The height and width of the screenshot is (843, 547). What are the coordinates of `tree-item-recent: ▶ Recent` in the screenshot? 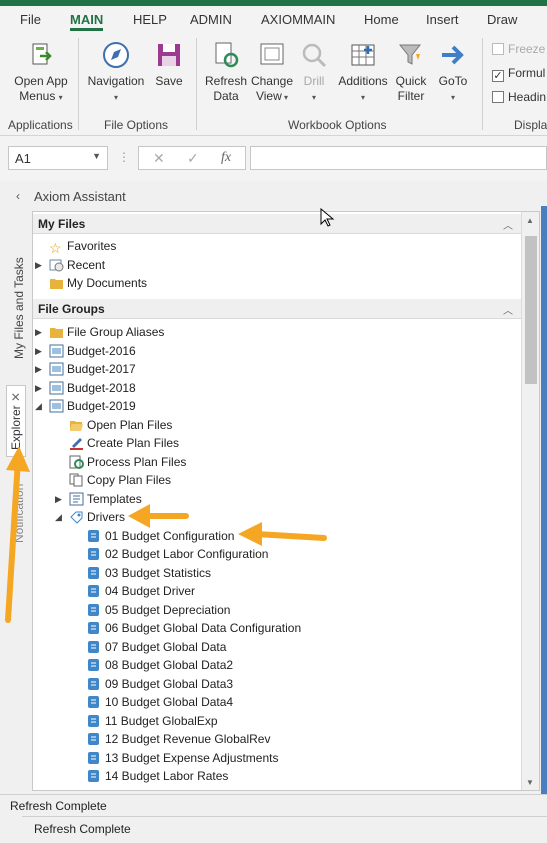 It's located at (70, 266).